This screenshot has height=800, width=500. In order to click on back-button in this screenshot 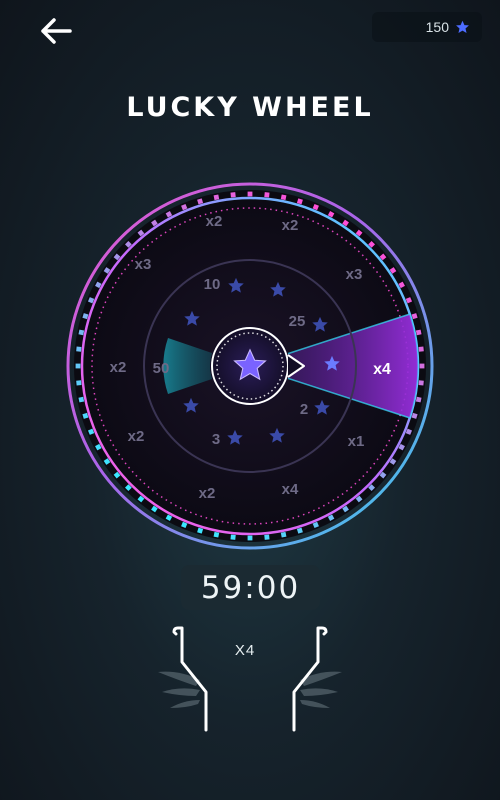, I will do `click(56, 31)`.